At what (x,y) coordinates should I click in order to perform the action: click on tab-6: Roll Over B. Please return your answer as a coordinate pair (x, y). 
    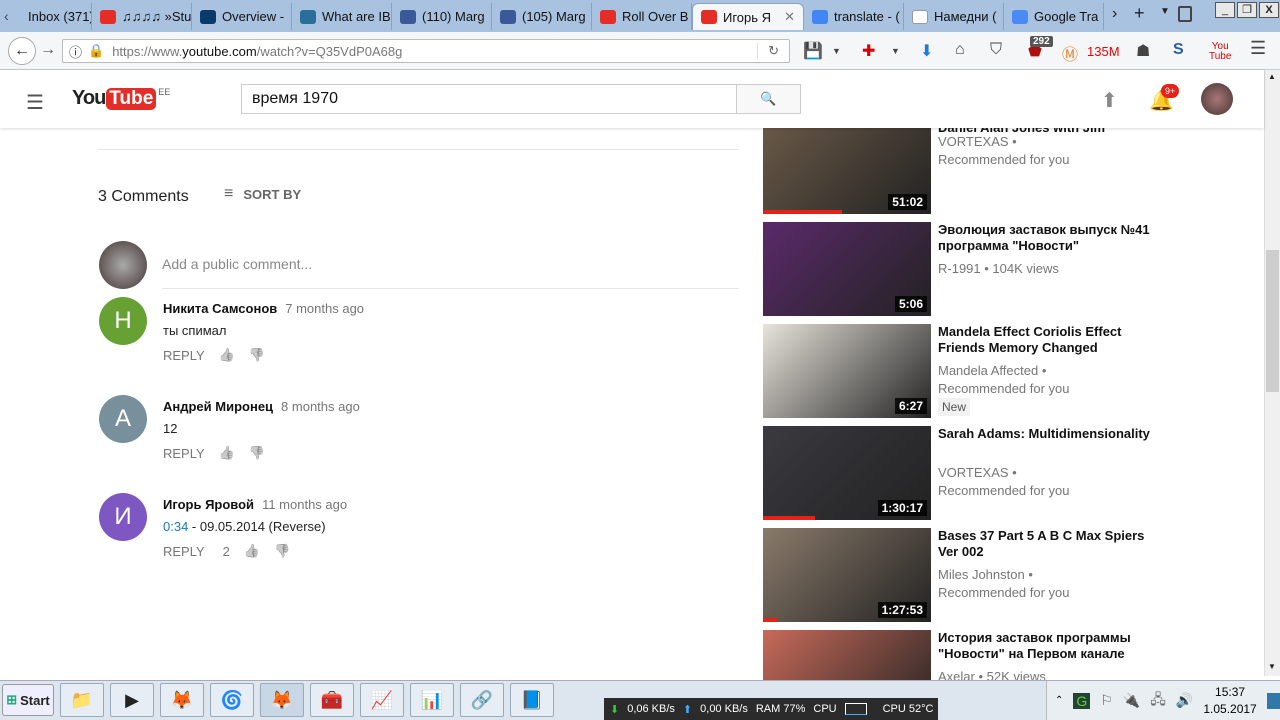
    Looking at the image, I should click on (642, 16).